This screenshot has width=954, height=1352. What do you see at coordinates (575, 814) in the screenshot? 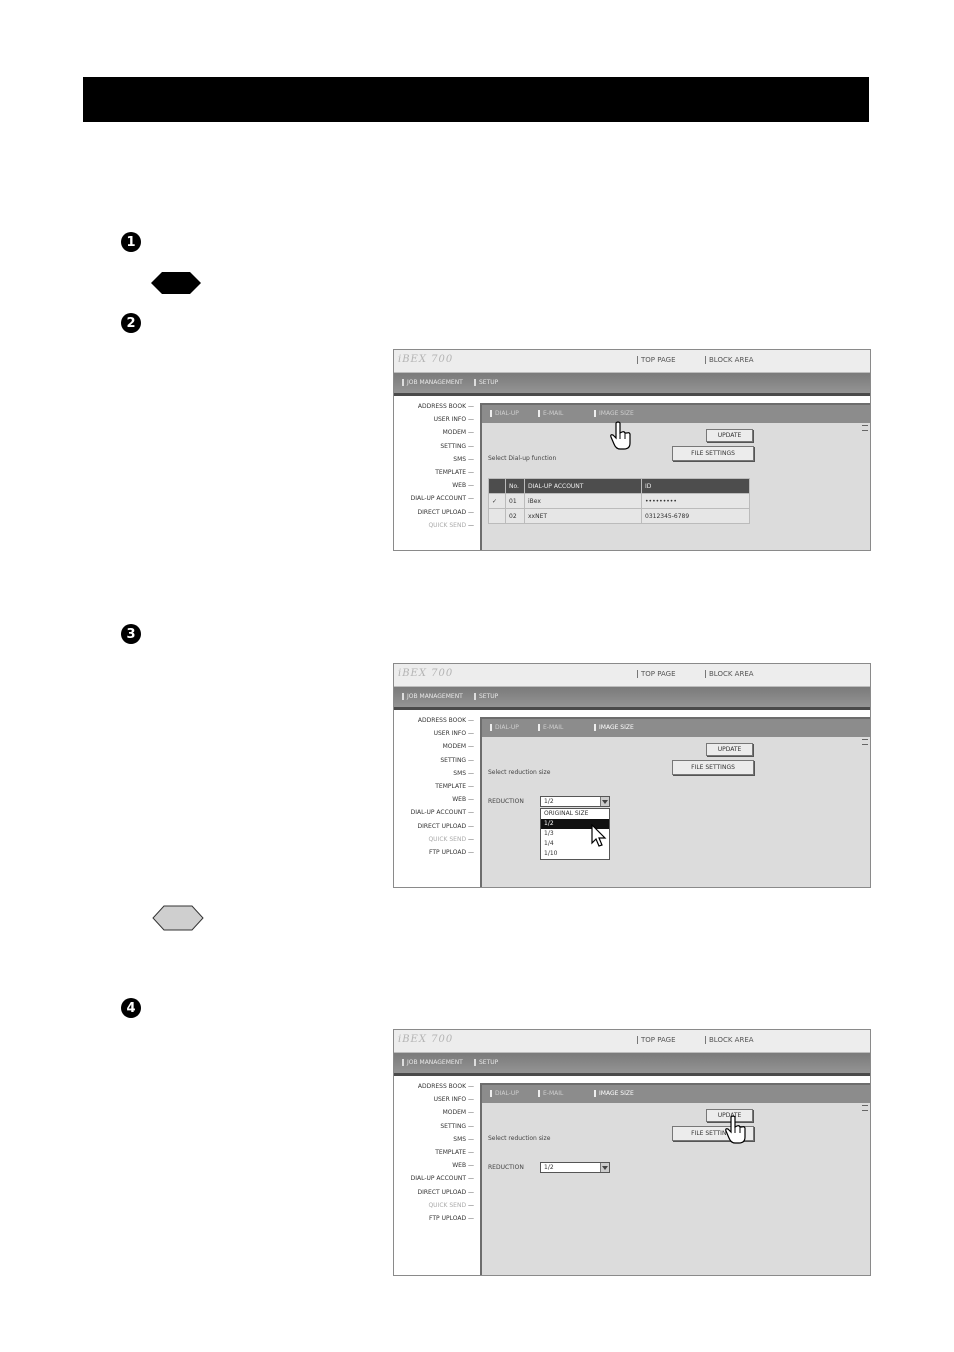
I see `option-original-size: ORIGINAL SIZE` at bounding box center [575, 814].